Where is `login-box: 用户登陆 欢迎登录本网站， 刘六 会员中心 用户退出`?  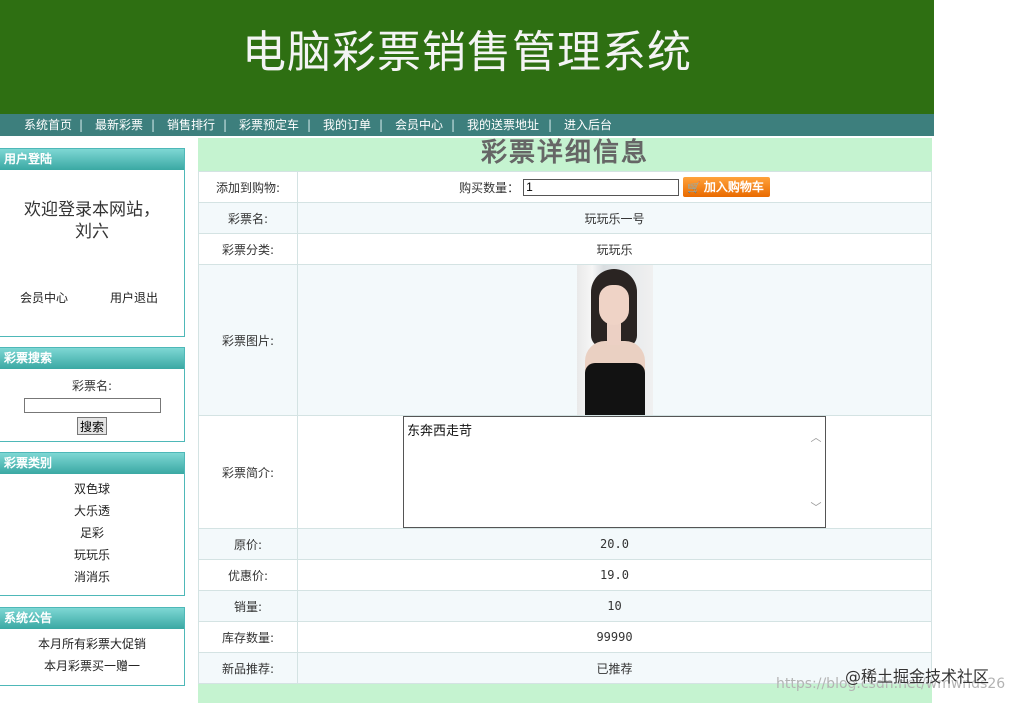
login-box: 用户登陆 欢迎登录本网站， 刘六 会员中心 用户退出 is located at coordinates (92, 242).